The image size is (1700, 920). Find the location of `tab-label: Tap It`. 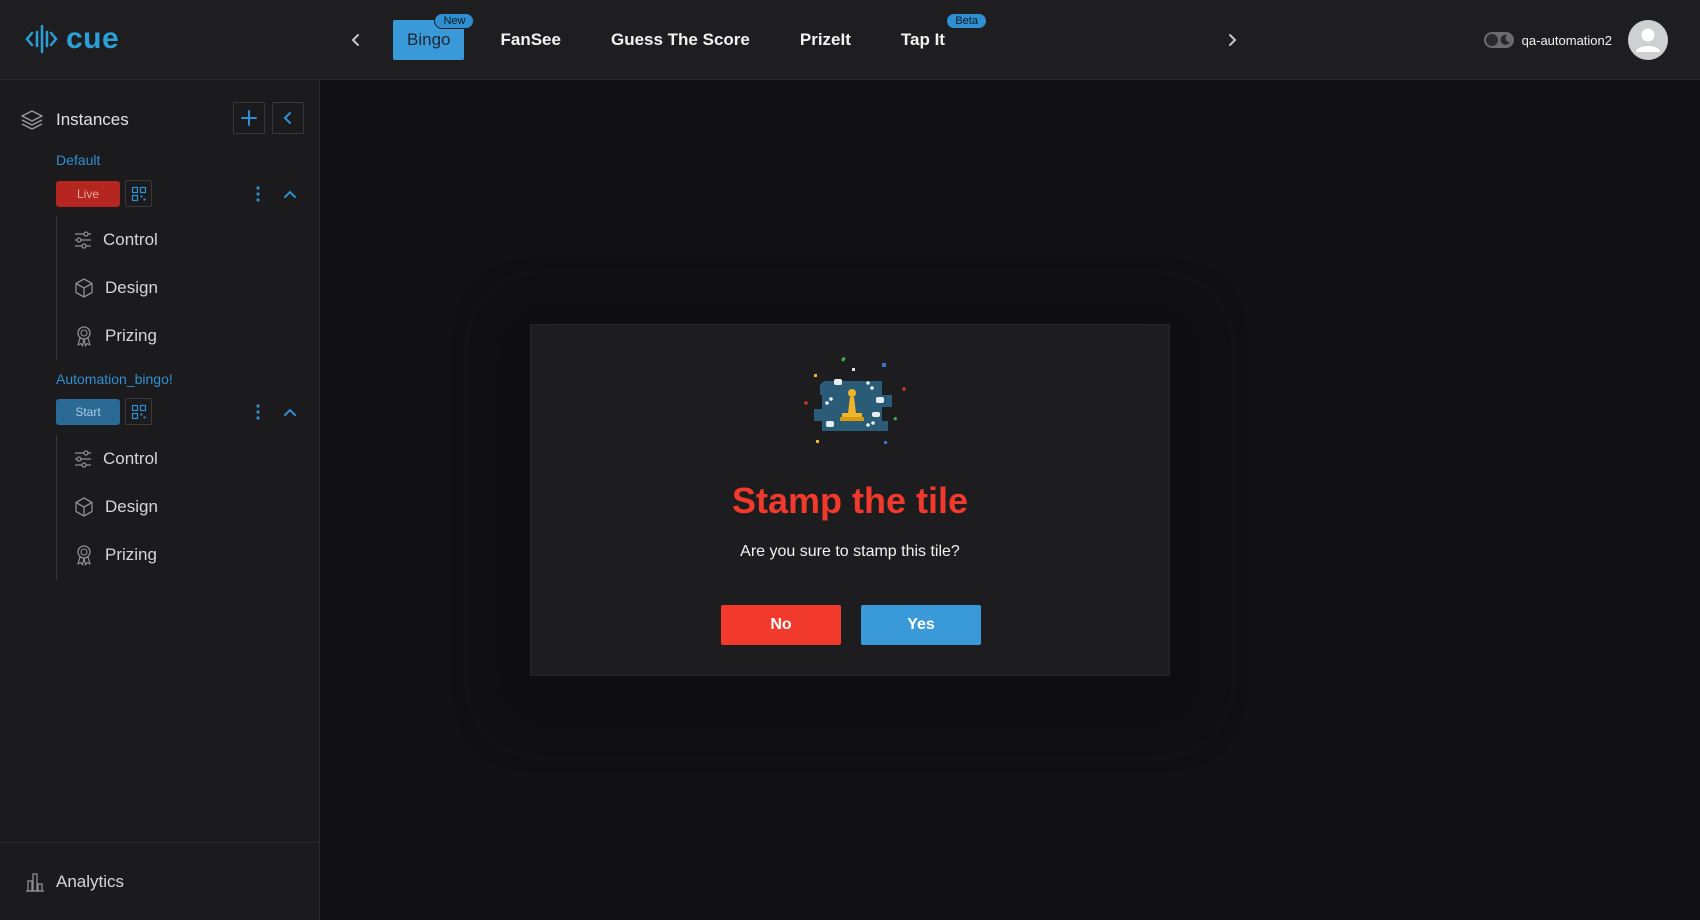

tab-label: Tap It is located at coordinates (922, 39).